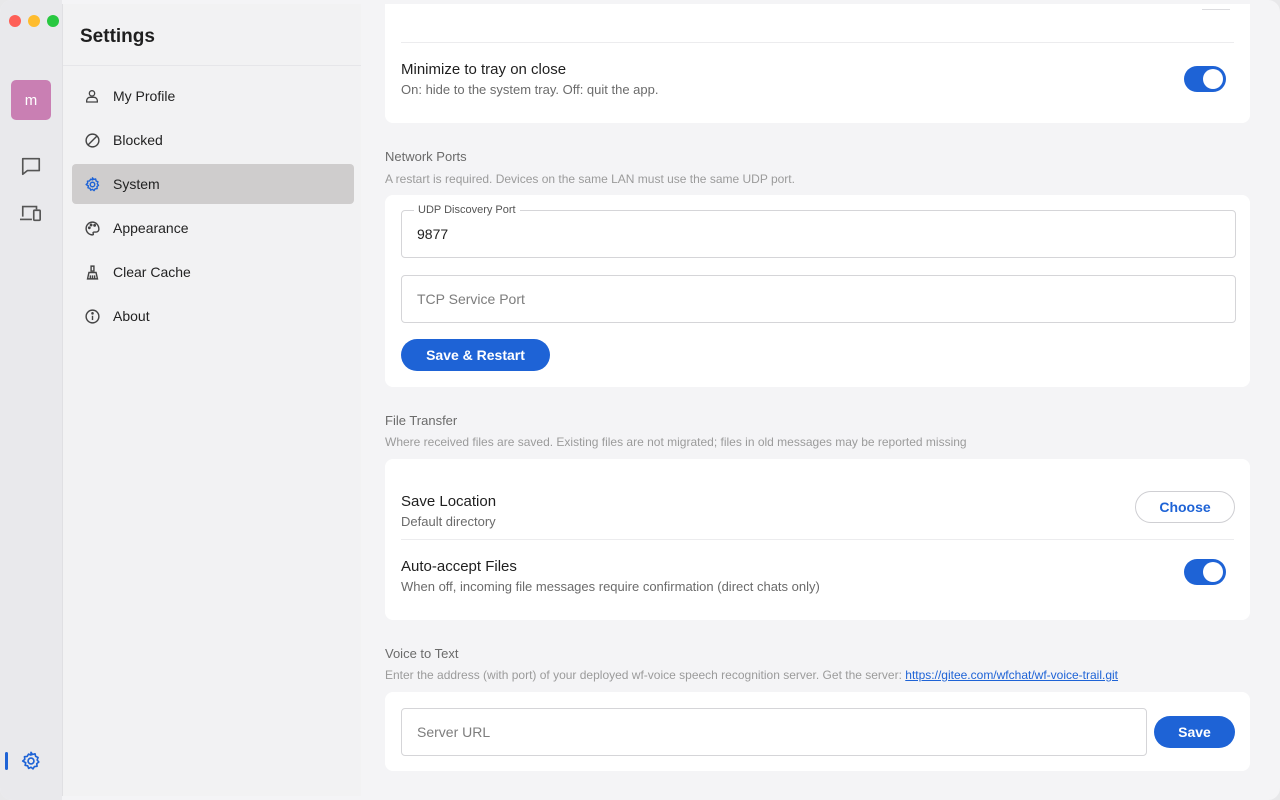 This screenshot has height=800, width=1280. Describe the element at coordinates (1185, 507) in the screenshot. I see `choose-location-button: Choose` at that location.